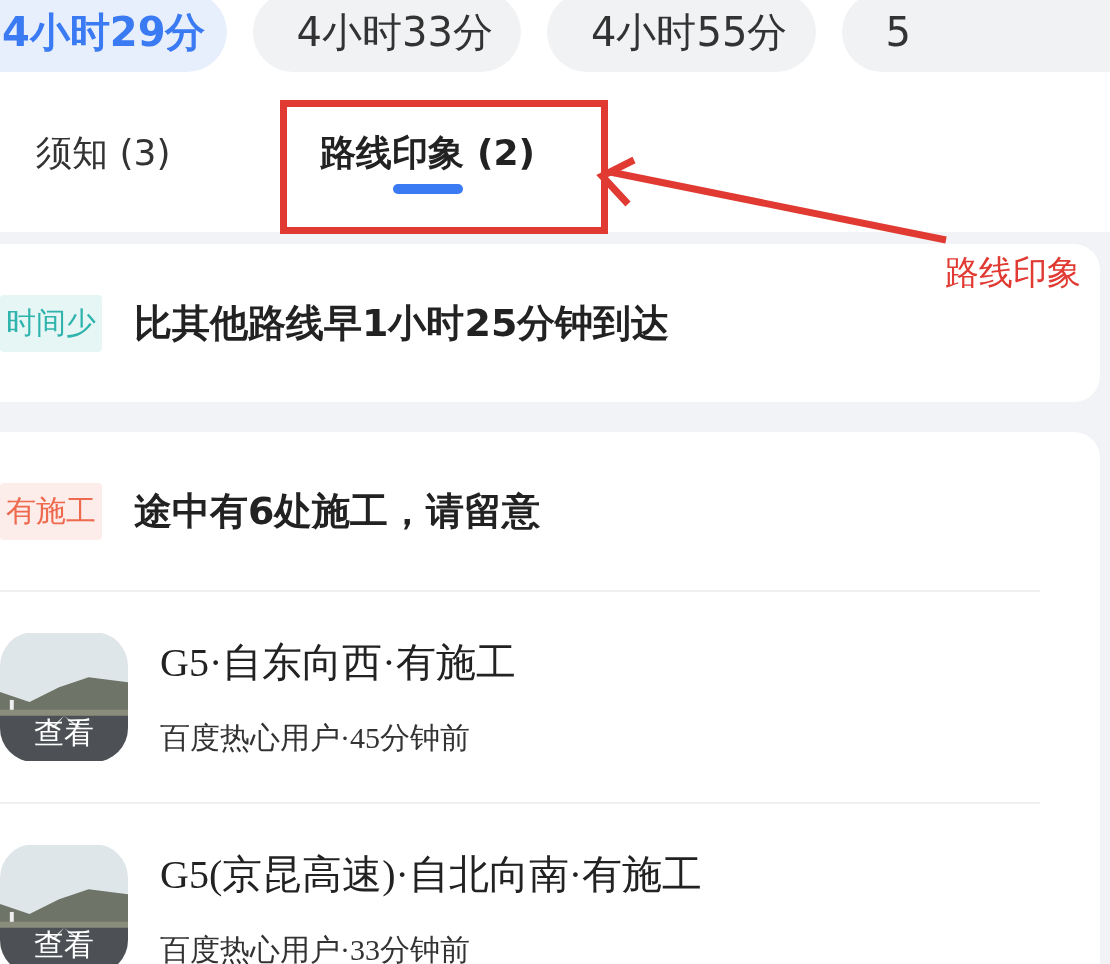  I want to click on route-option-tab: 5, so click(975, 36).